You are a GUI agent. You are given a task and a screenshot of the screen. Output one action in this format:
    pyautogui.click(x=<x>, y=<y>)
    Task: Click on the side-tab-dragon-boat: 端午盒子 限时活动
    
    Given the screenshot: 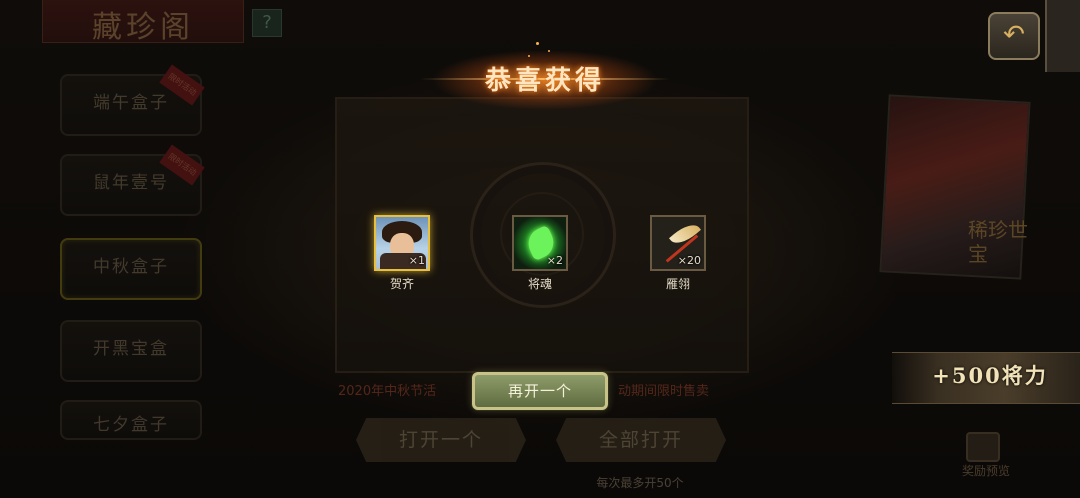 What is the action you would take?
    pyautogui.click(x=132, y=100)
    